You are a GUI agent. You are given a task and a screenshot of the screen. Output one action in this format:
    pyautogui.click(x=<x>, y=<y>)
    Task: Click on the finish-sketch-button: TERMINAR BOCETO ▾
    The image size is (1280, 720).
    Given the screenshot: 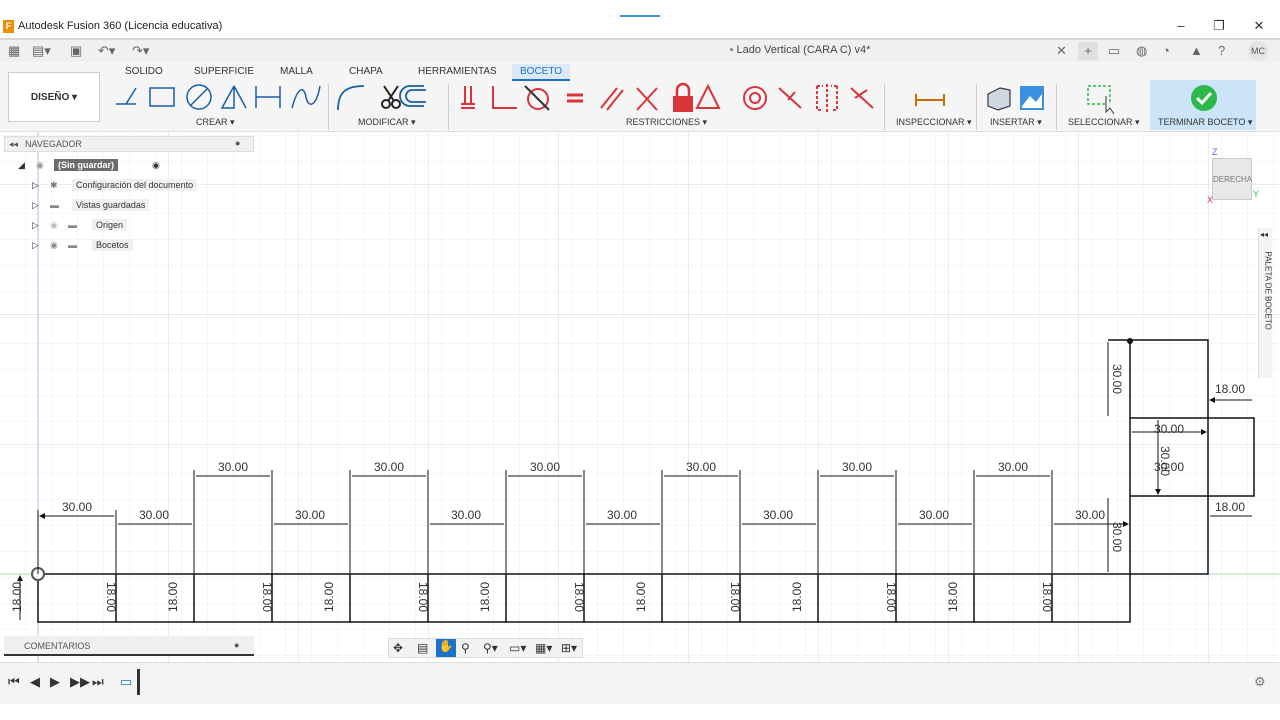 What is the action you would take?
    pyautogui.click(x=1203, y=105)
    